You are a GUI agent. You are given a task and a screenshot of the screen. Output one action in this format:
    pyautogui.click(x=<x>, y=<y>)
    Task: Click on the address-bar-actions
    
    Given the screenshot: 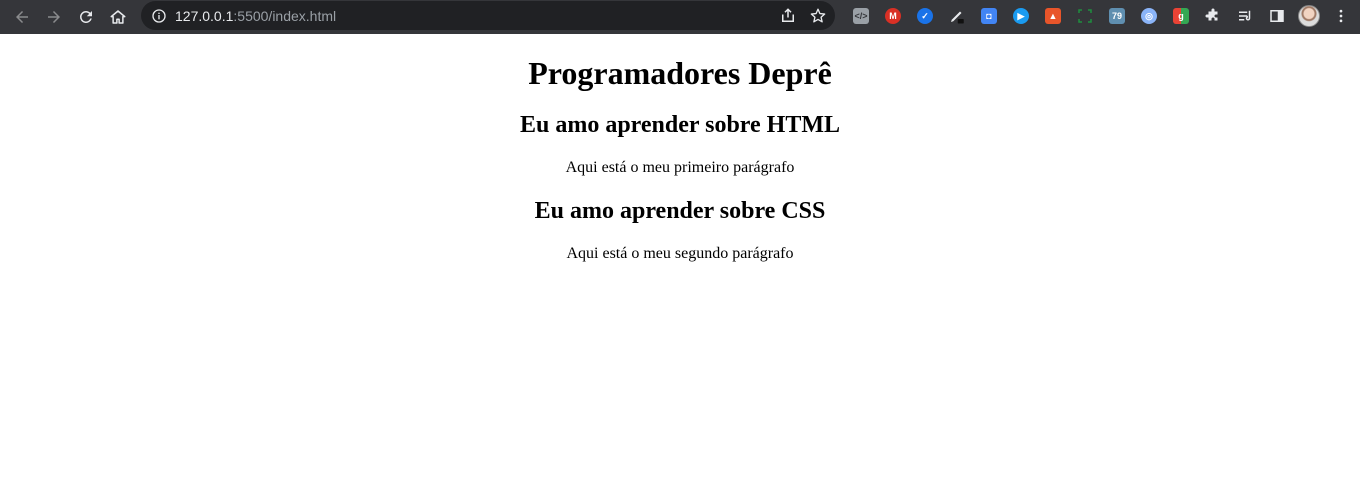 What is the action you would take?
    pyautogui.click(x=803, y=15)
    